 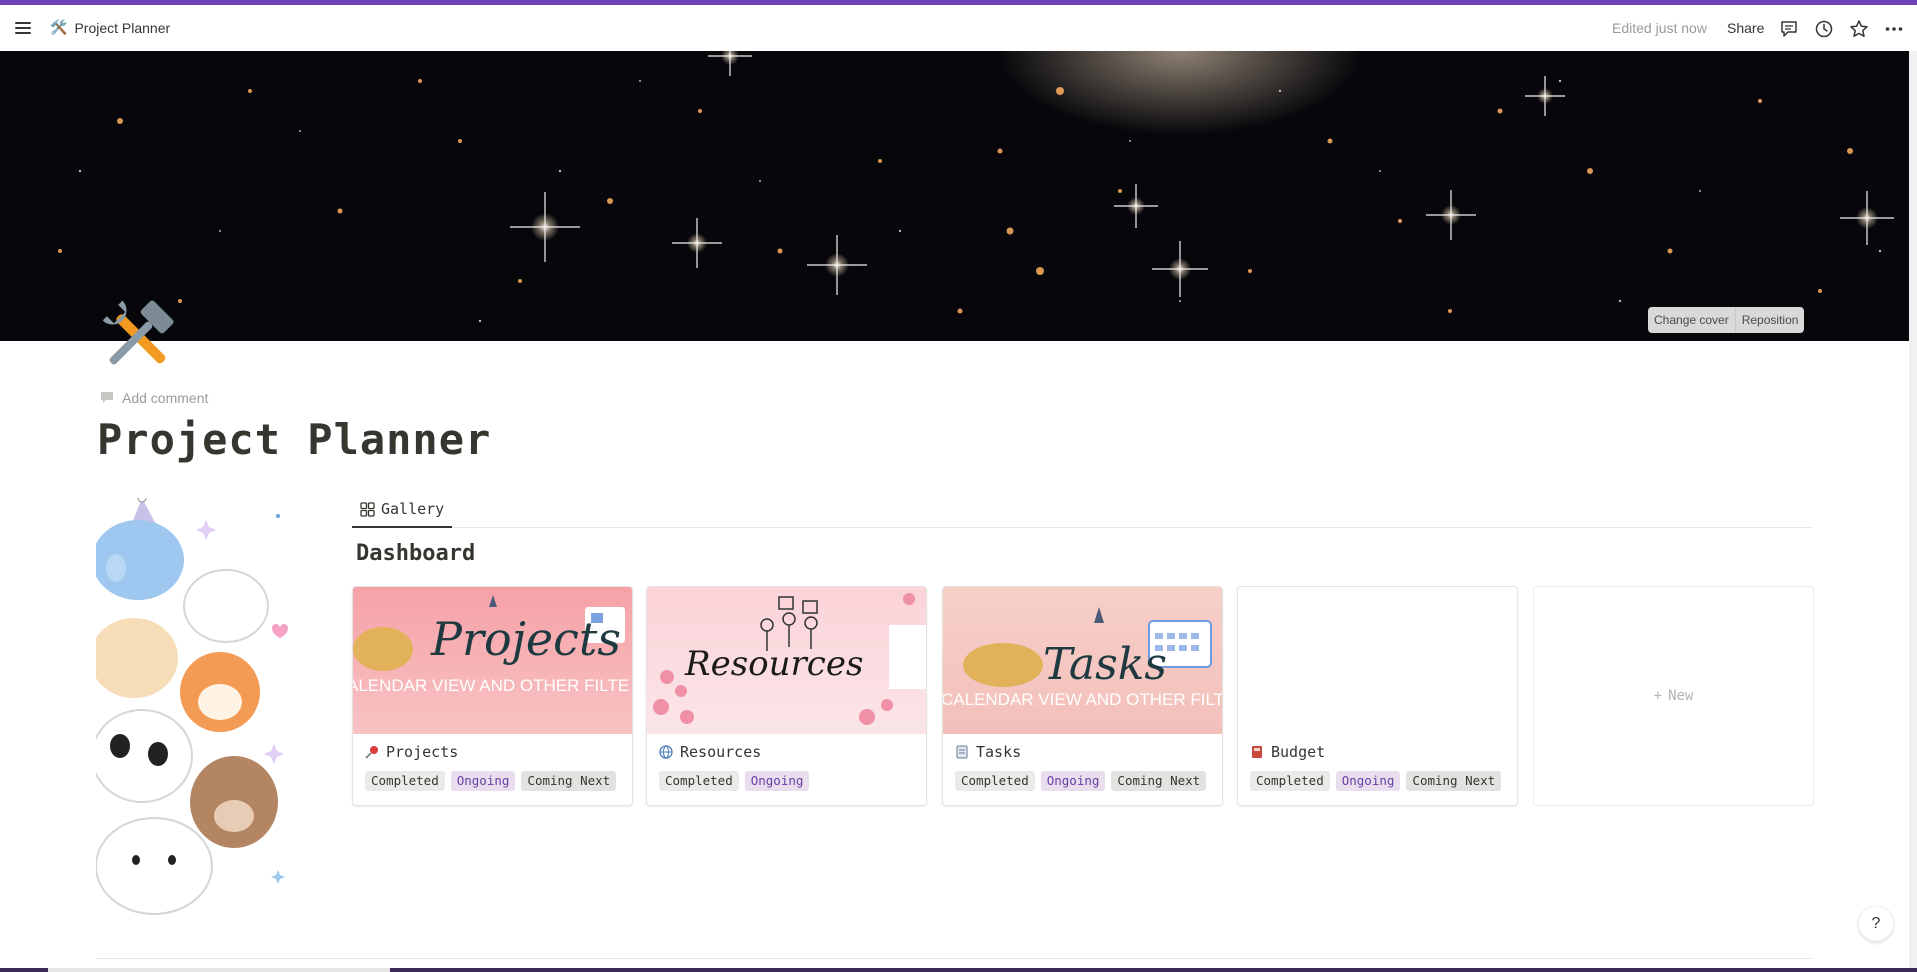 What do you see at coordinates (1913, 511) in the screenshot?
I see `scrollbar` at bounding box center [1913, 511].